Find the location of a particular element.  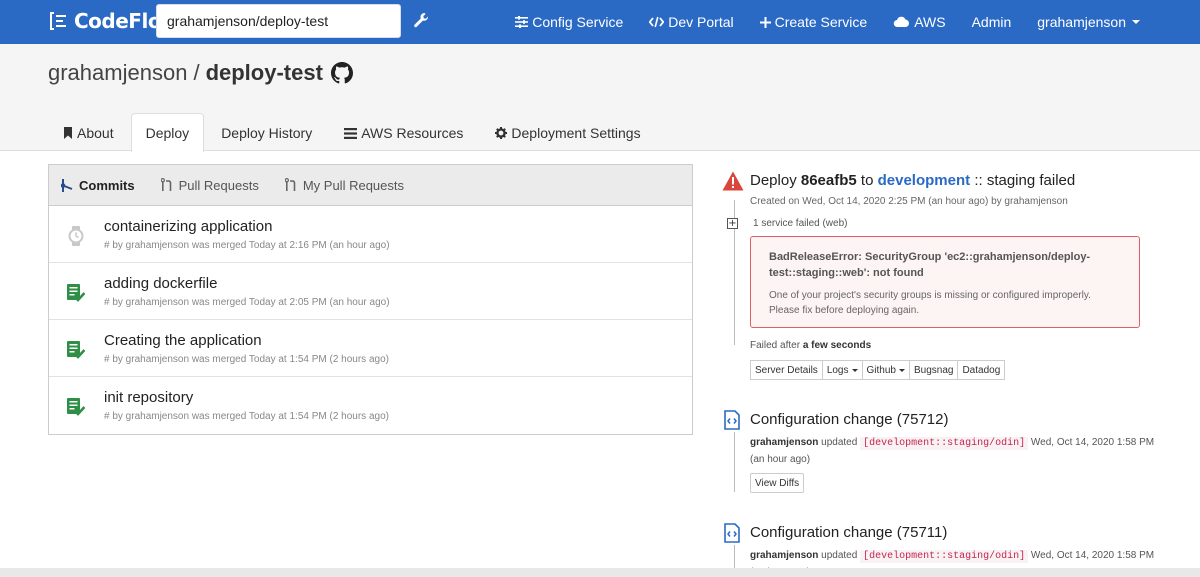

datadog-button: Datadog is located at coordinates (981, 370).